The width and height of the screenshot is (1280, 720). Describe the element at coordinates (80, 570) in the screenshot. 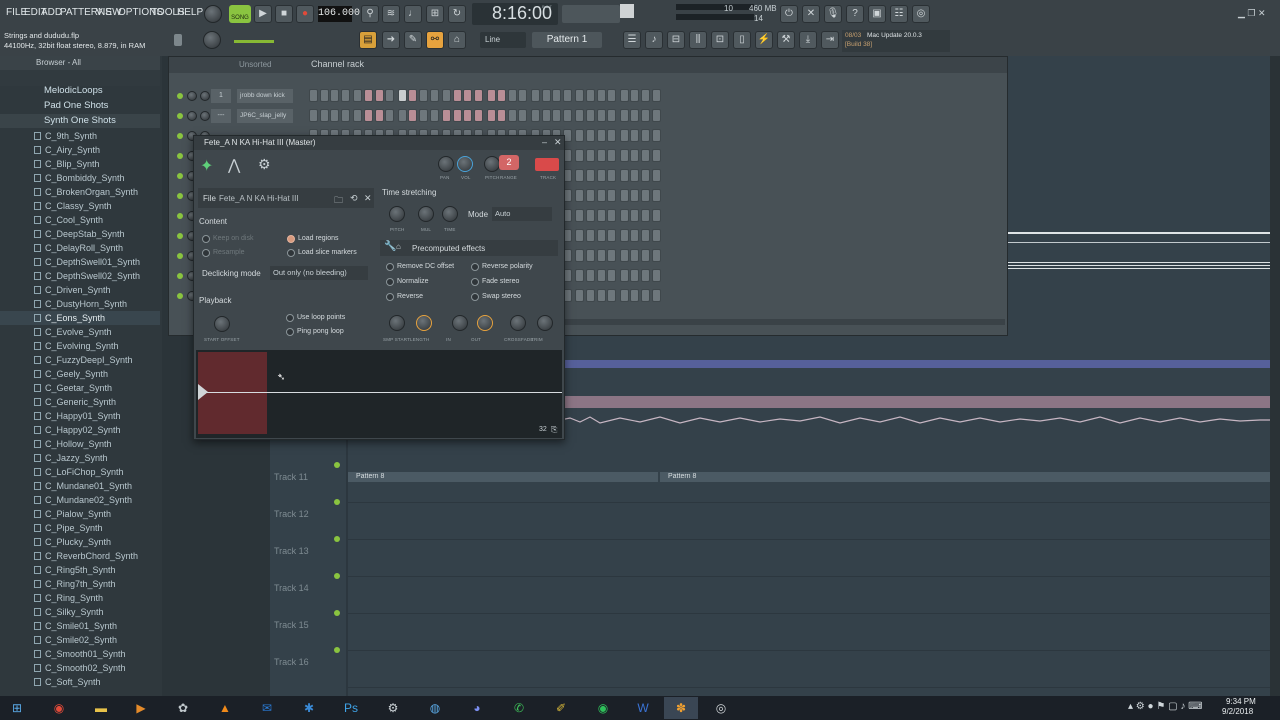

I see `browser-file-item: C_Ring5th_Synth` at that location.